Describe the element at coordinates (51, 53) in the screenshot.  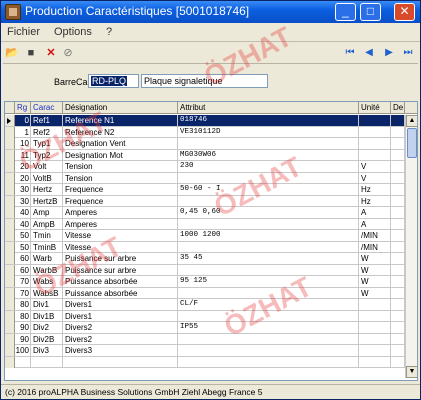
I see `delete-icon: ✕` at that location.